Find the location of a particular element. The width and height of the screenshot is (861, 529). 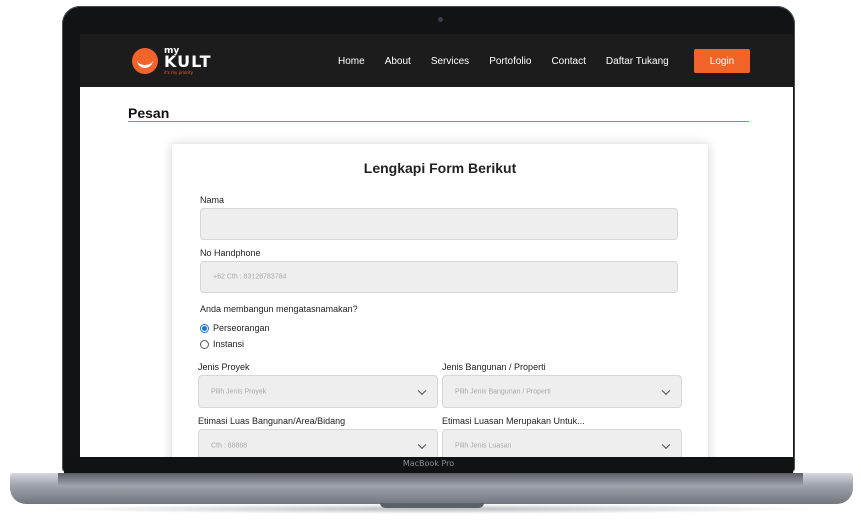

laptop-notch is located at coordinates (432, 505).